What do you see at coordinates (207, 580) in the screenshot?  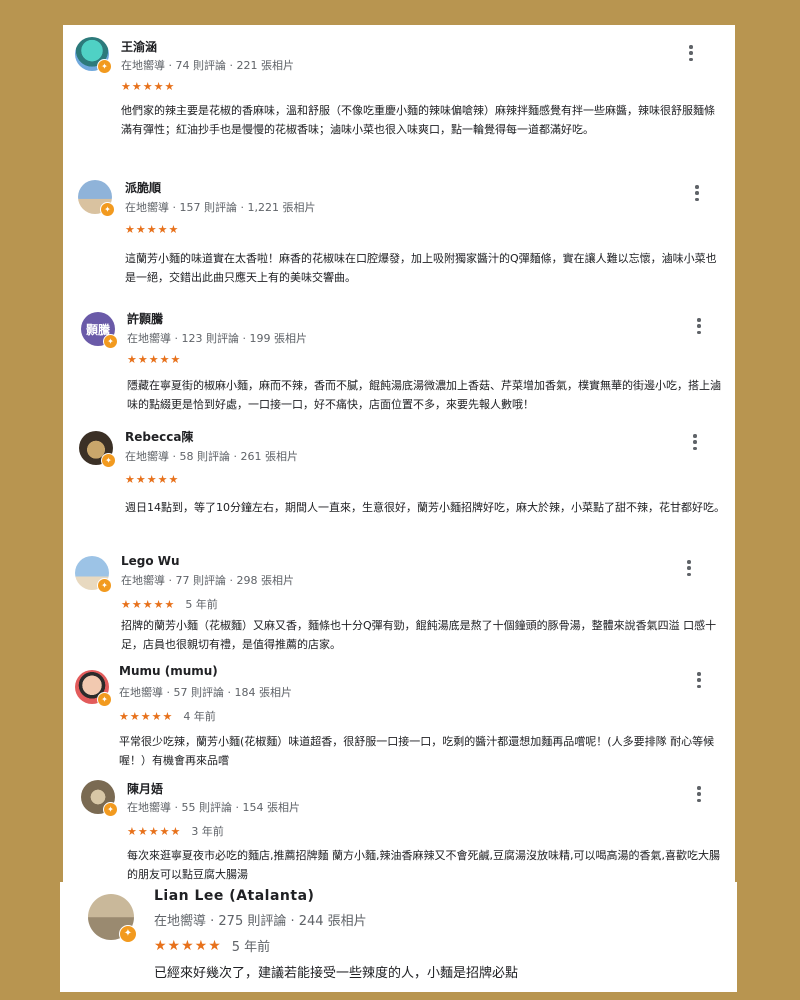 I see `reviewer-meta: 在地嚮導 · 77 則評論 · 298 張相片` at bounding box center [207, 580].